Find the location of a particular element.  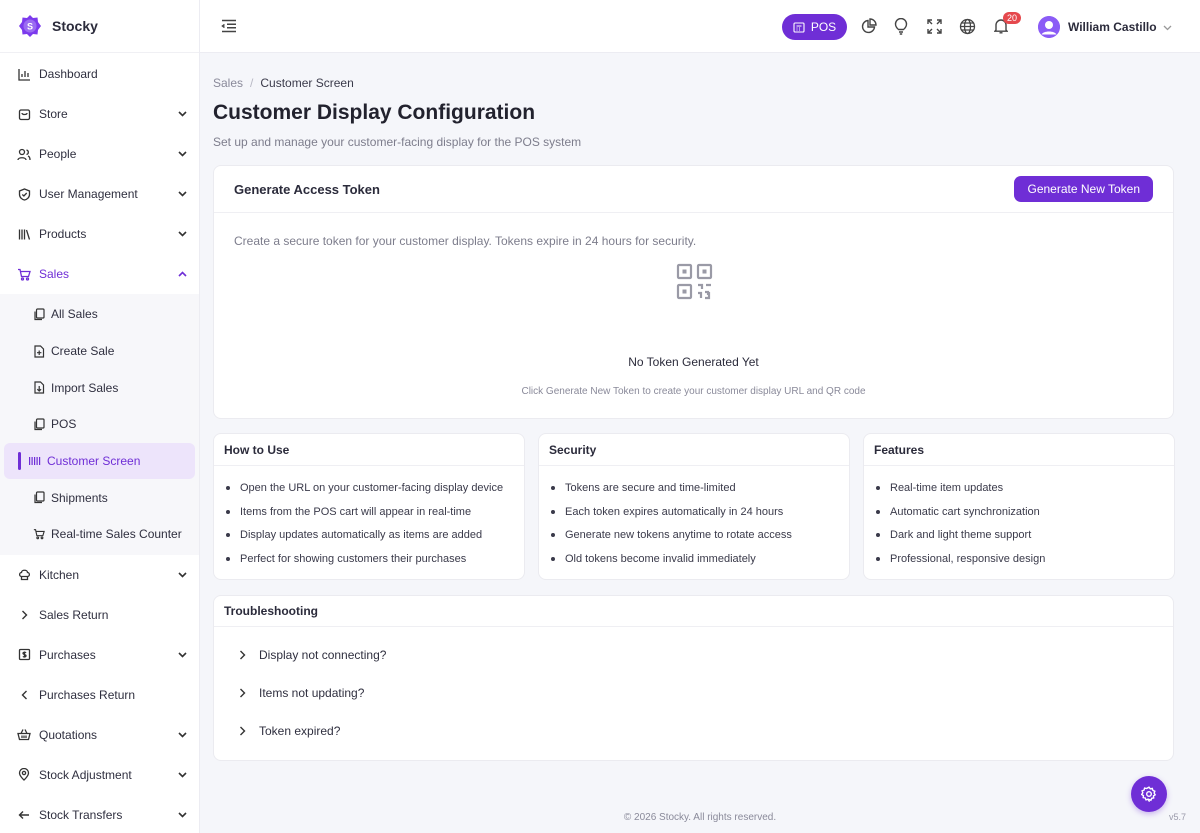

breadcrumb-parent: Sales is located at coordinates (228, 83).